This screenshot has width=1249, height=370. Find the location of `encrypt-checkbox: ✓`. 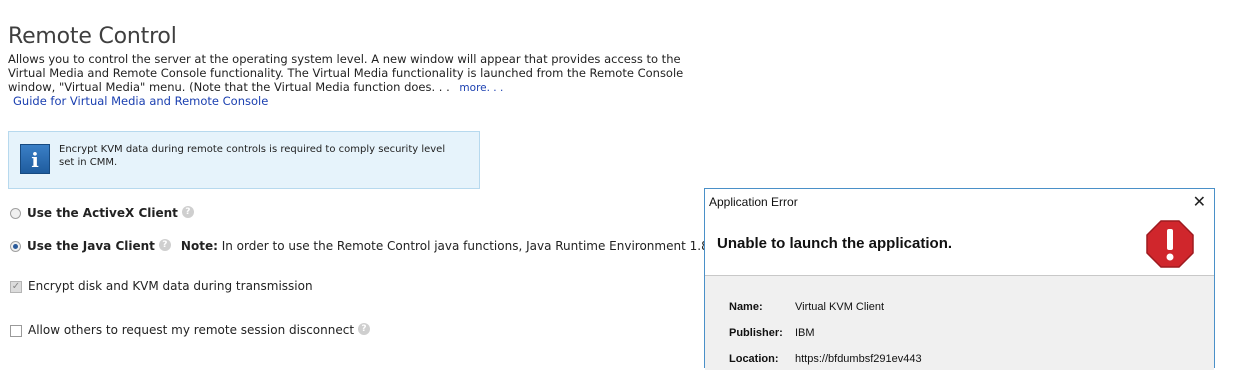

encrypt-checkbox: ✓ is located at coordinates (16, 286).